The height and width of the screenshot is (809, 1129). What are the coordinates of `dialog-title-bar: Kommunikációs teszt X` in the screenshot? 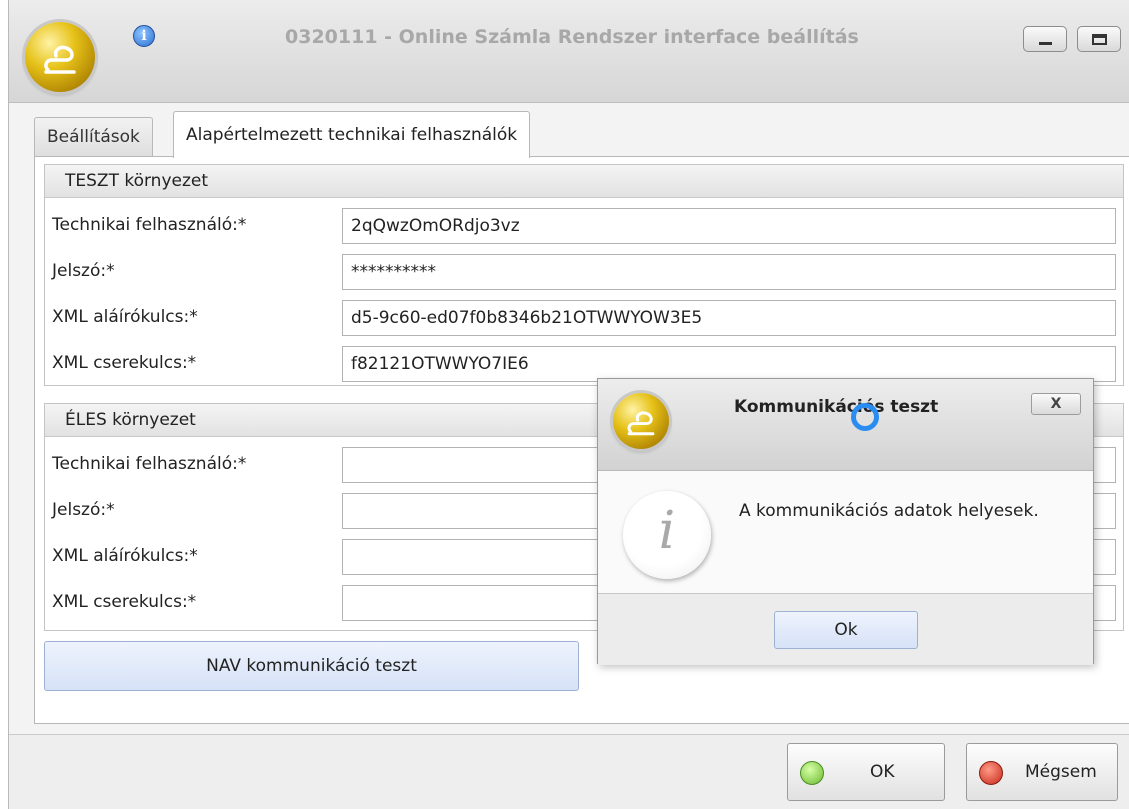 It's located at (845, 425).